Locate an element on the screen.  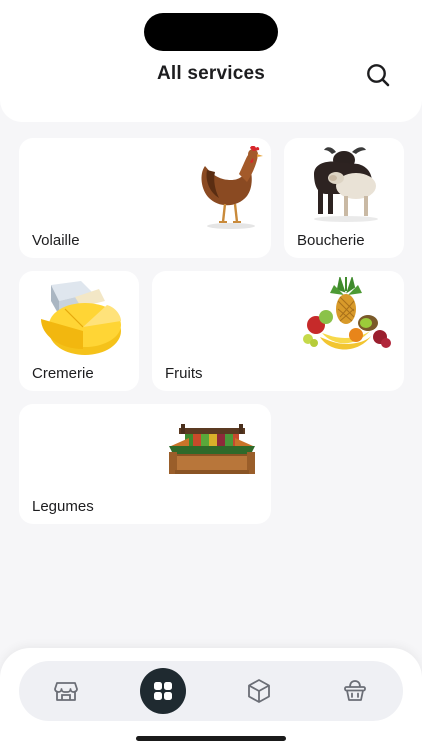
service-label: Volaille is located at coordinates (56, 240).